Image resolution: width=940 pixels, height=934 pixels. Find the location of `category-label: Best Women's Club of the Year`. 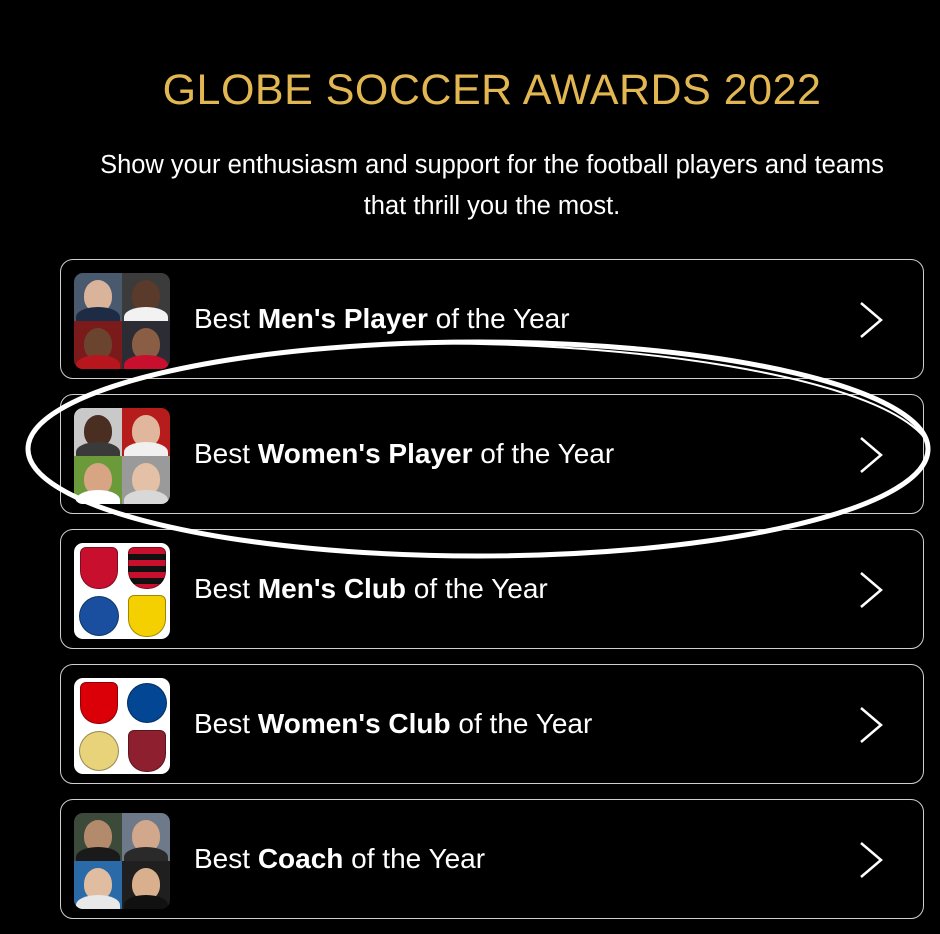

category-label: Best Women's Club of the Year is located at coordinates (393, 724).